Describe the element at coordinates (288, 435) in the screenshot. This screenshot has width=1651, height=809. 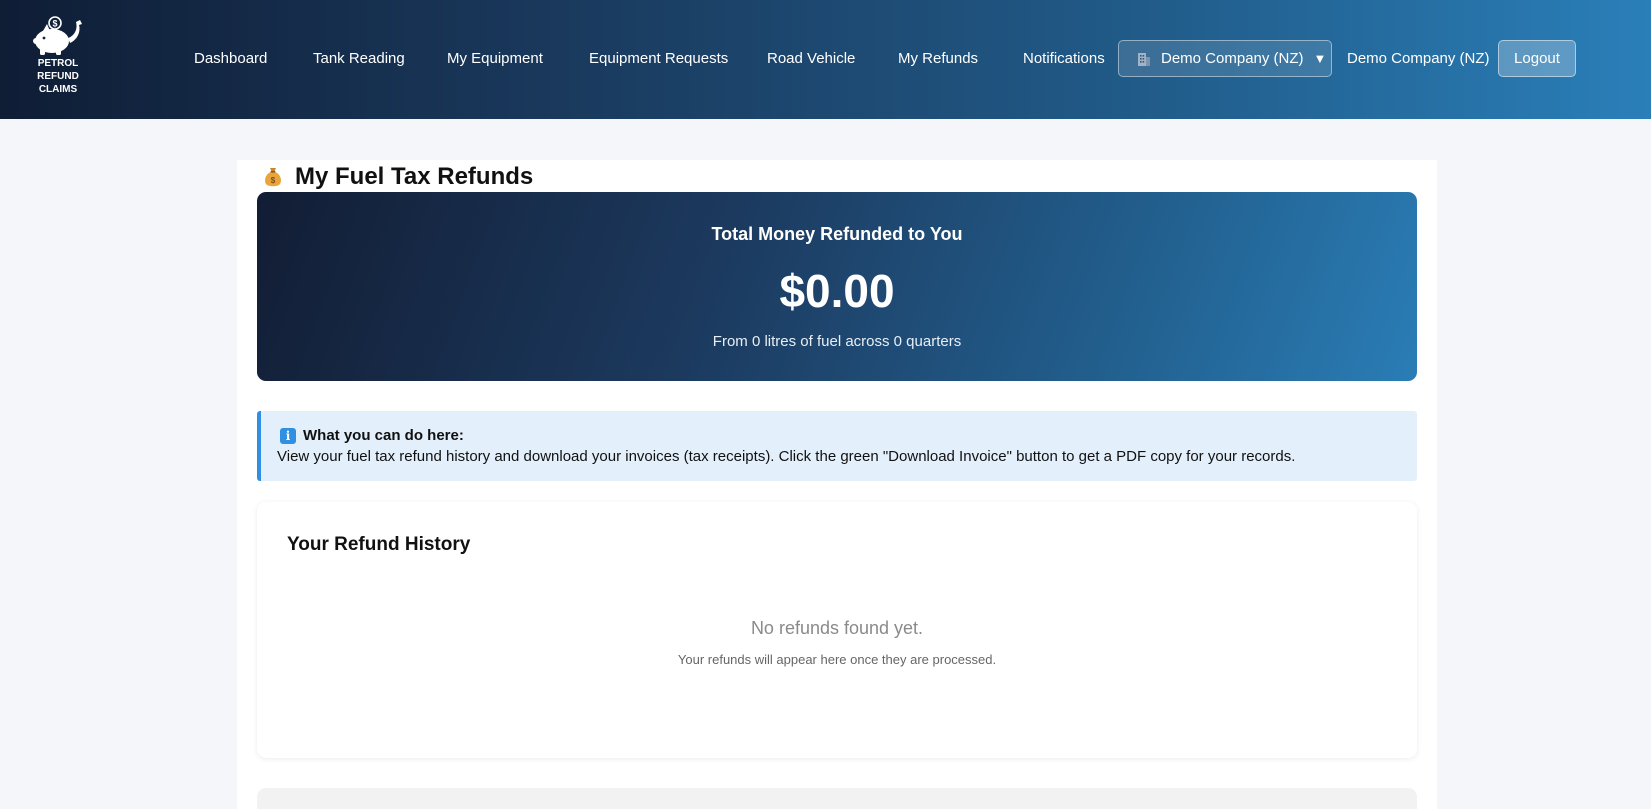
I see `info-icon: i` at that location.